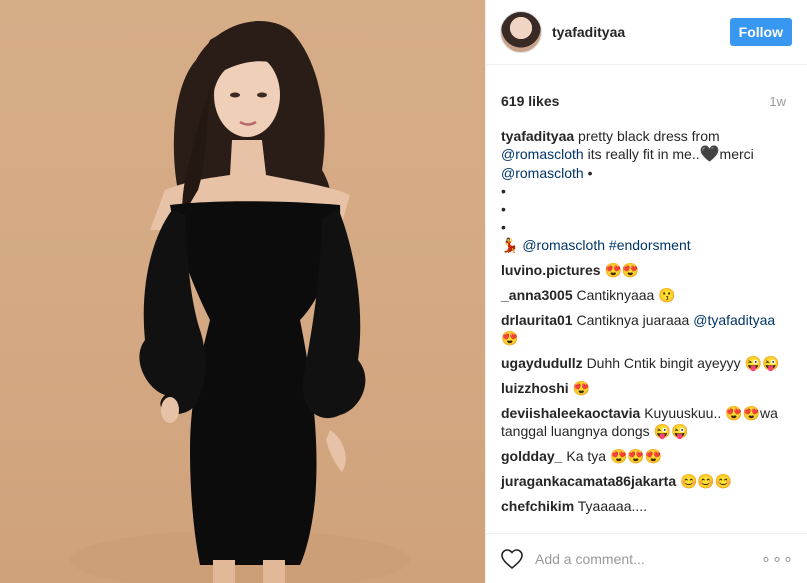 The width and height of the screenshot is (807, 583). What do you see at coordinates (646, 388) in the screenshot?
I see `comment-item: luizzhoshi 😍` at bounding box center [646, 388].